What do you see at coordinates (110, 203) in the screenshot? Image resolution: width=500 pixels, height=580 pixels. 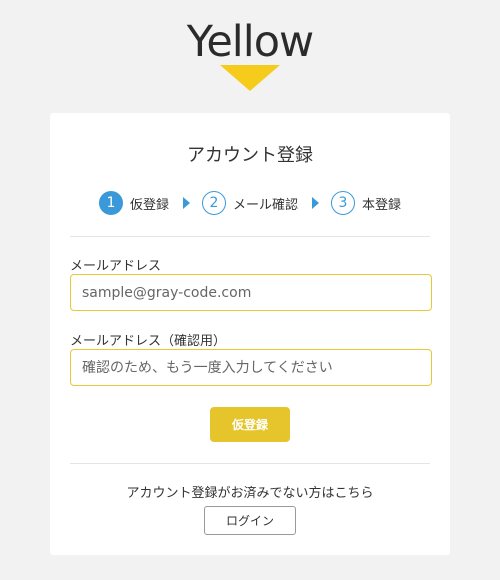 I see `step-1-number: 1` at bounding box center [110, 203].